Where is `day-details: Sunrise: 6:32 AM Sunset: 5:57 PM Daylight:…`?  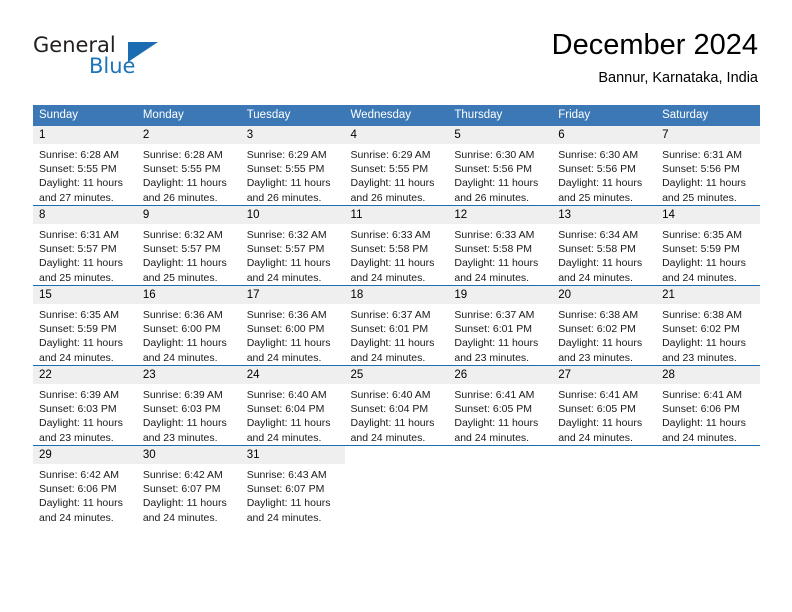 day-details: Sunrise: 6:32 AM Sunset: 5:57 PM Daylight:… is located at coordinates (189, 254).